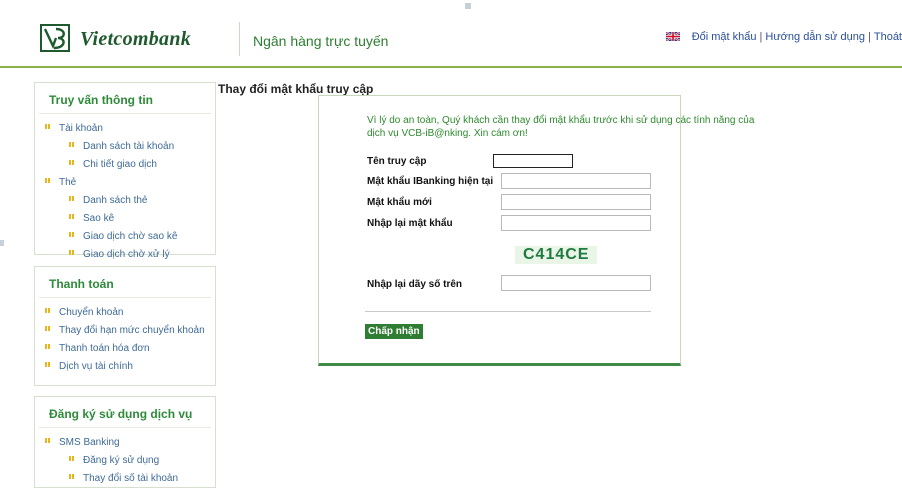 The width and height of the screenshot is (902, 492). Describe the element at coordinates (533, 161) in the screenshot. I see `username-field` at that location.